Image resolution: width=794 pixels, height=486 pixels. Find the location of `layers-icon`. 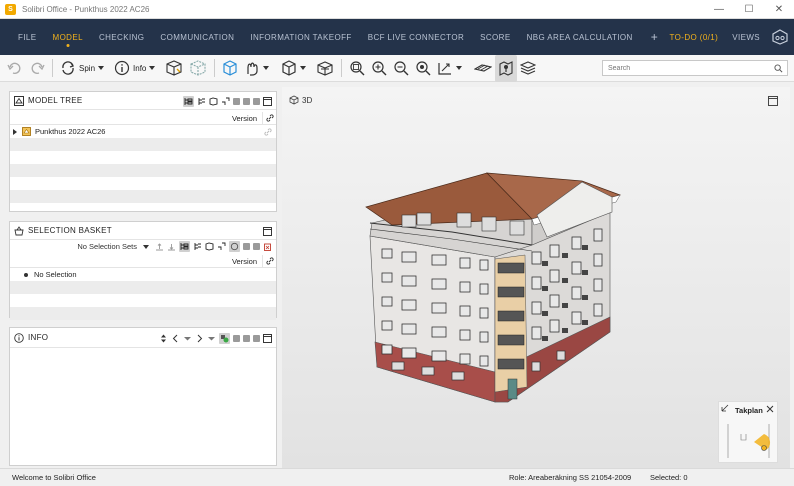

layers-icon is located at coordinates (528, 68).